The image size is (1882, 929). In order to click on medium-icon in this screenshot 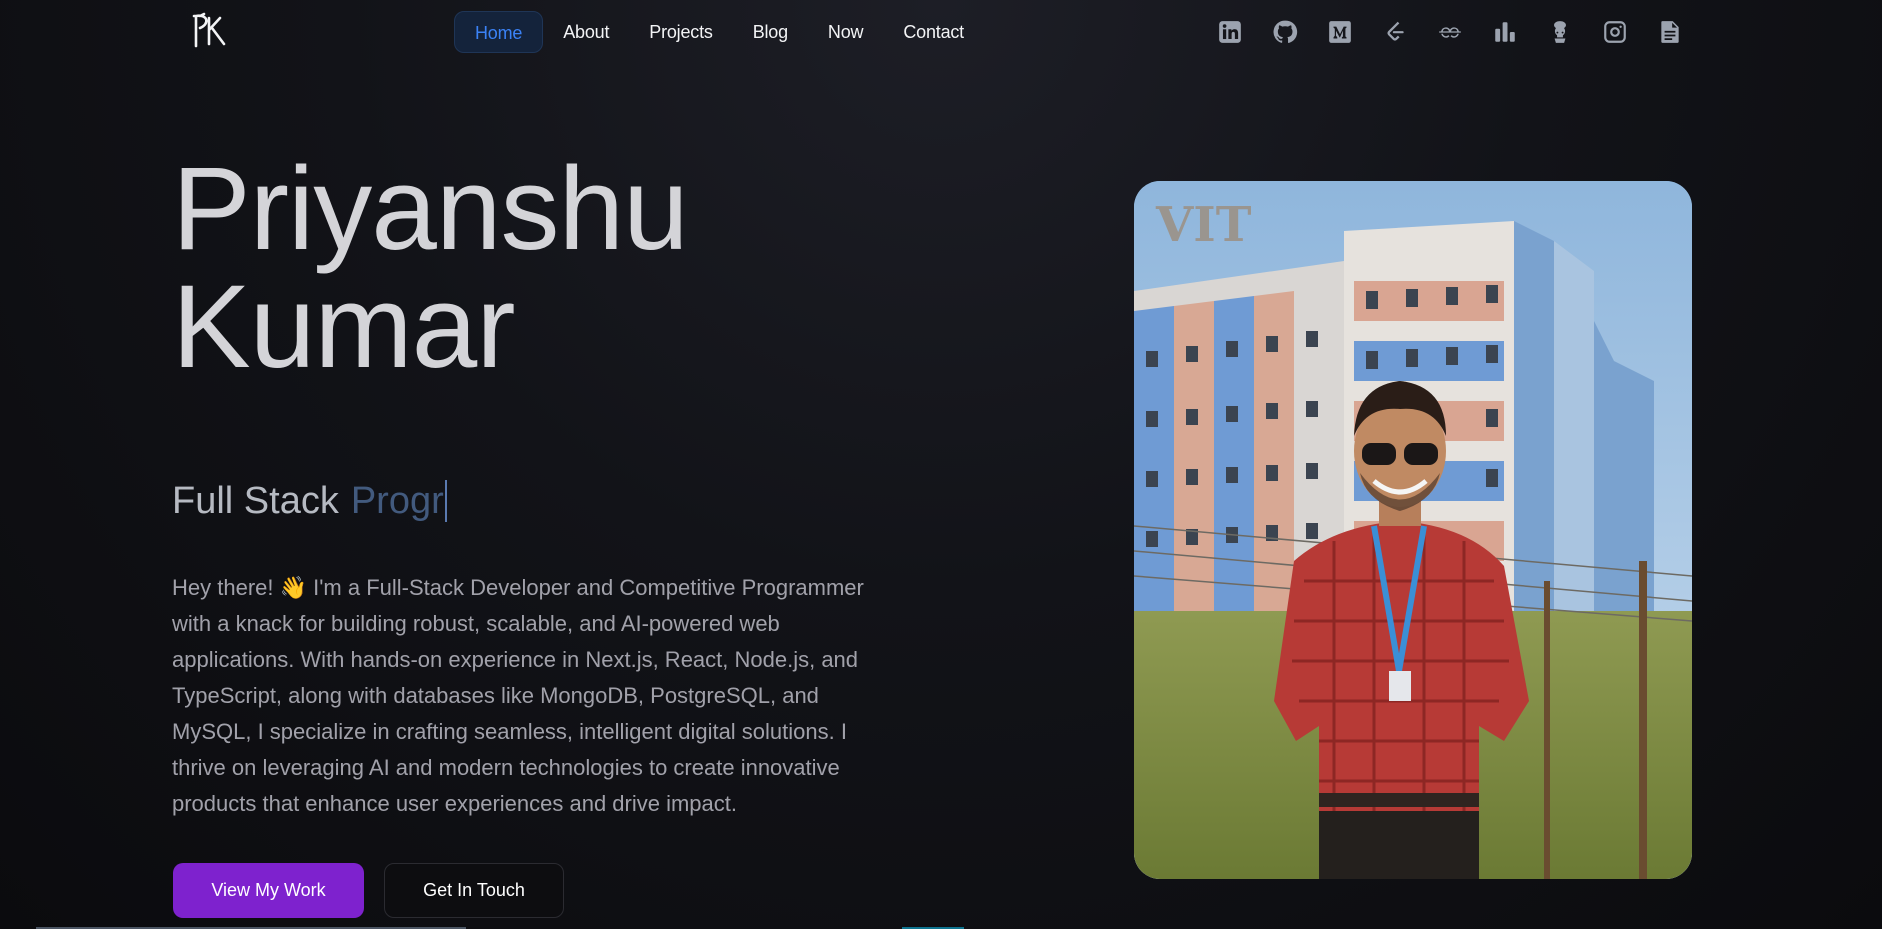, I will do `click(1340, 32)`.